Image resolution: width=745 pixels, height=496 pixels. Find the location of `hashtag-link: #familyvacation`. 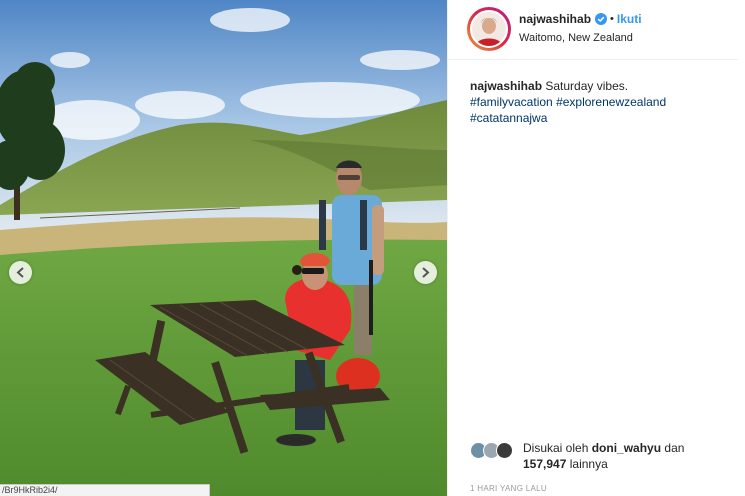

hashtag-link: #familyvacation is located at coordinates (511, 102).